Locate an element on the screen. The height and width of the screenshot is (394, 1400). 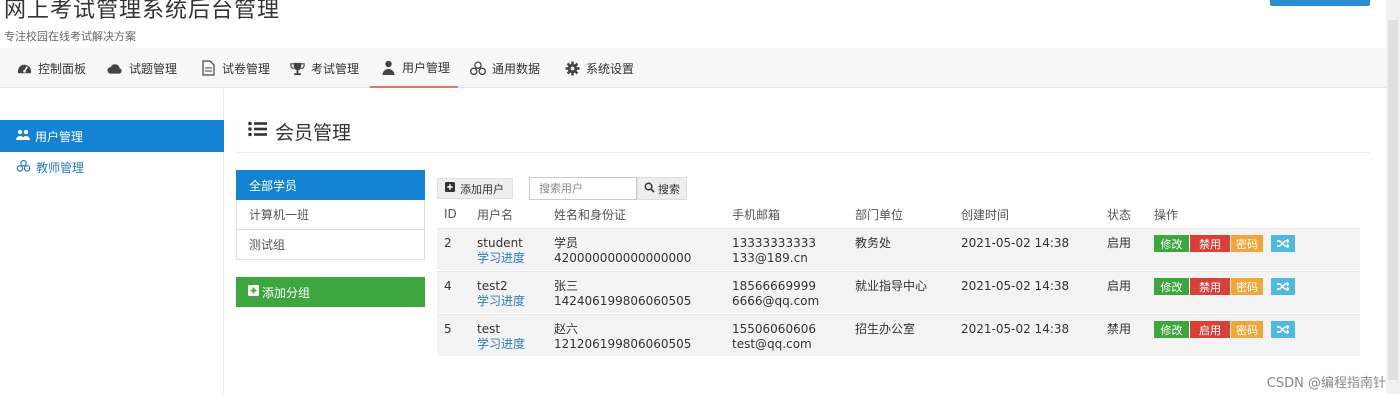
dashboard-icon is located at coordinates (24, 68).